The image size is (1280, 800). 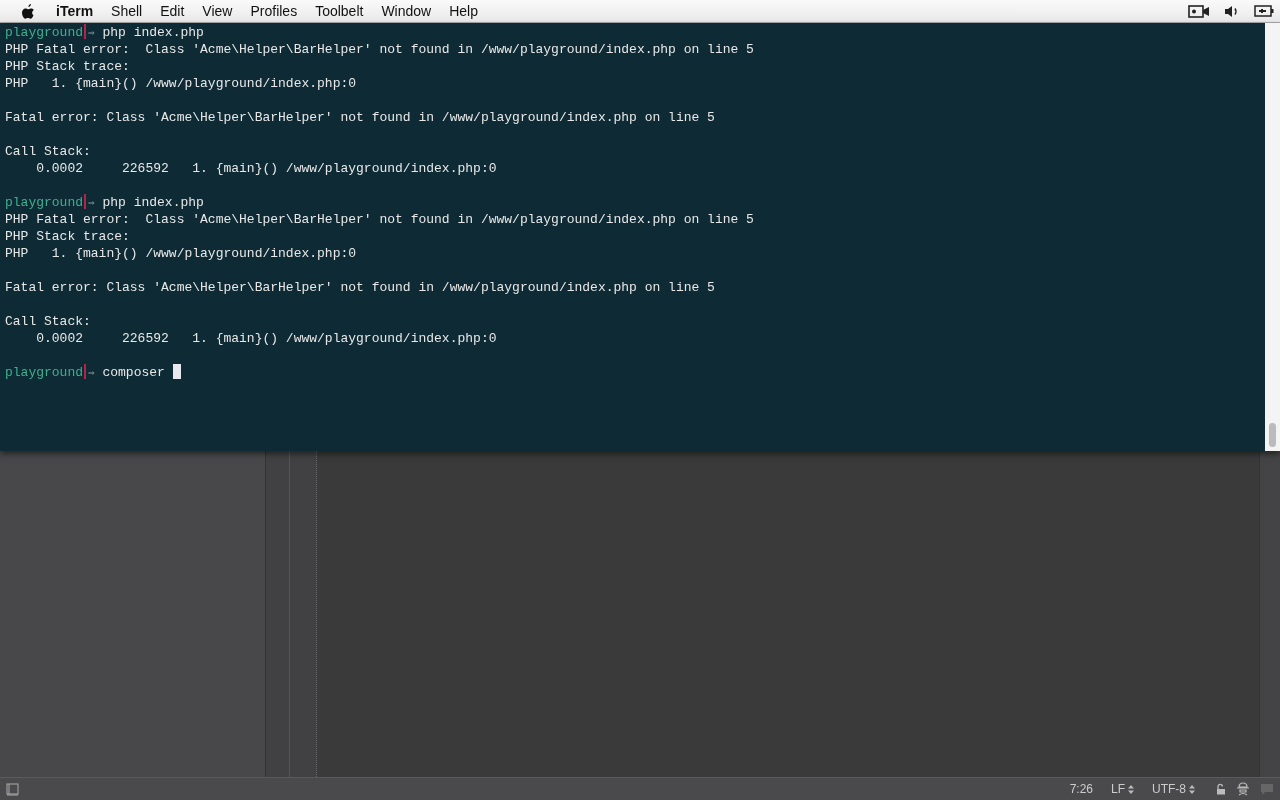 I want to click on menu-item: Profiles, so click(x=274, y=11).